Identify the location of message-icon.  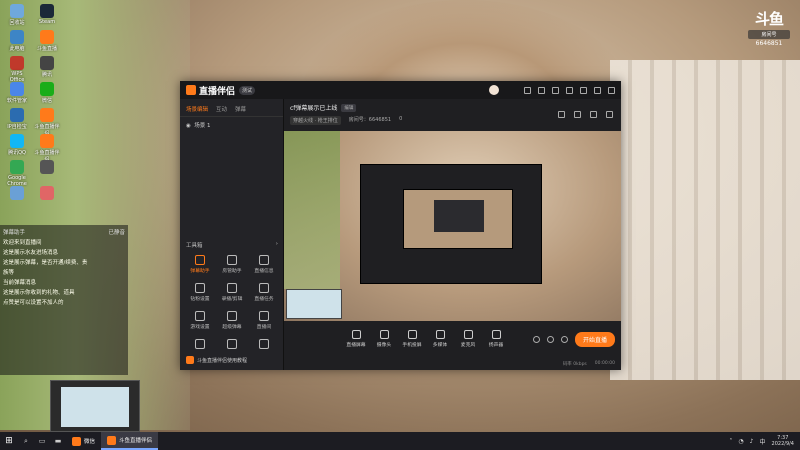
(541, 90).